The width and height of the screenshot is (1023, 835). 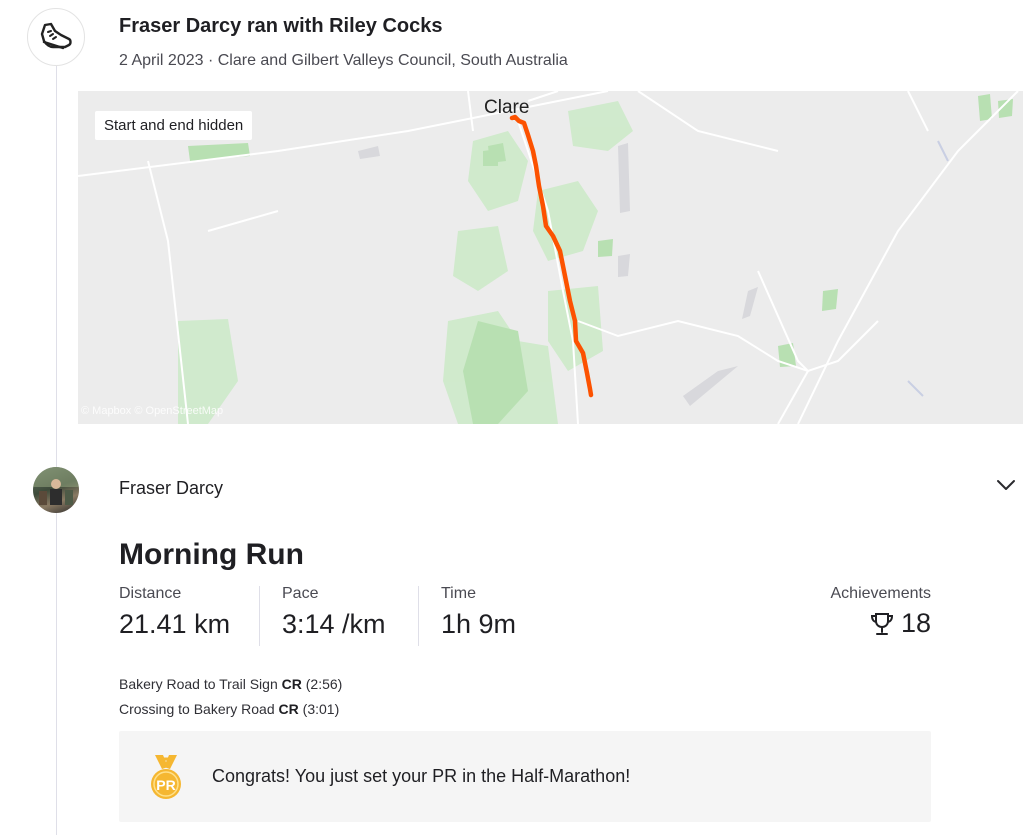 I want to click on activity-title: Morning Run, so click(x=211, y=555).